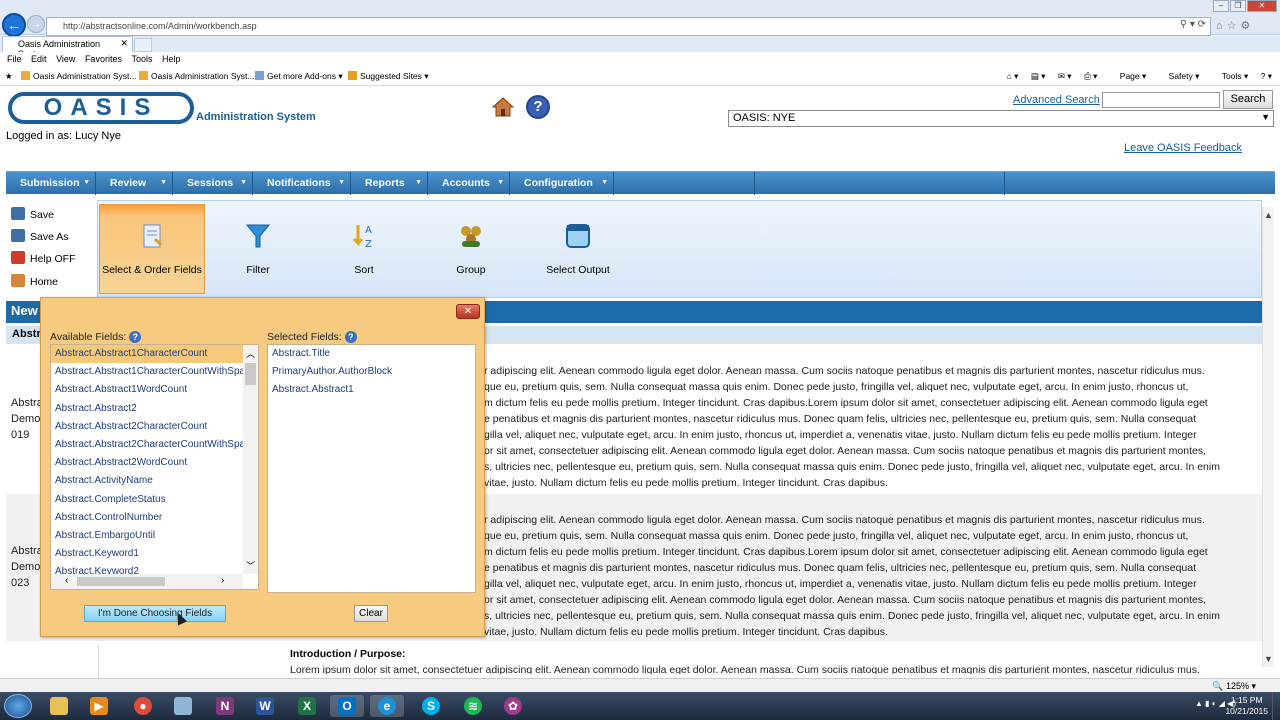  What do you see at coordinates (468, 311) in the screenshot?
I see `close-dialog-button: ✕` at bounding box center [468, 311].